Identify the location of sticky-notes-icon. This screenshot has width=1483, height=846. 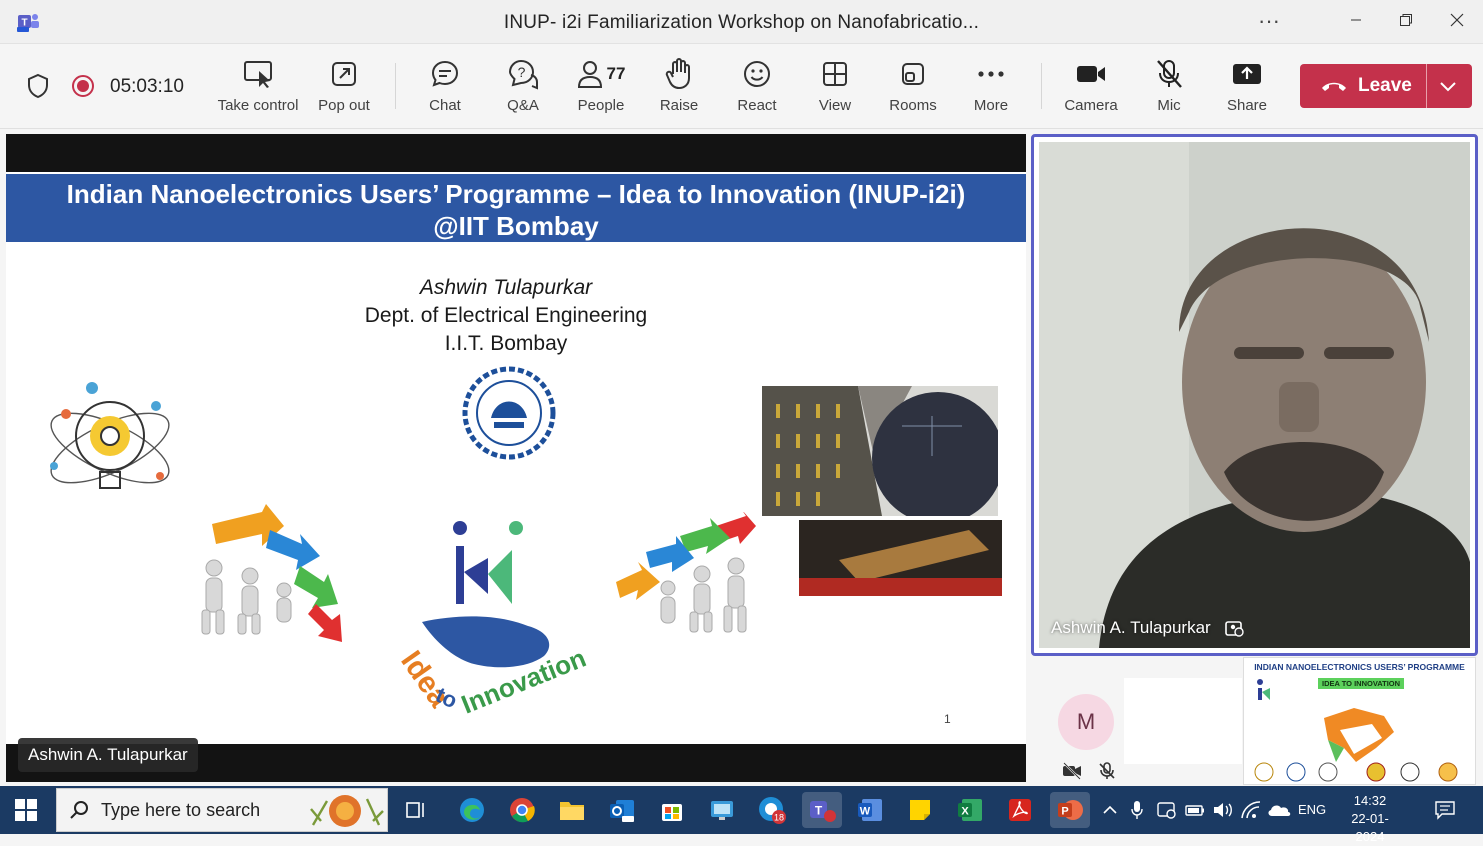
(920, 810).